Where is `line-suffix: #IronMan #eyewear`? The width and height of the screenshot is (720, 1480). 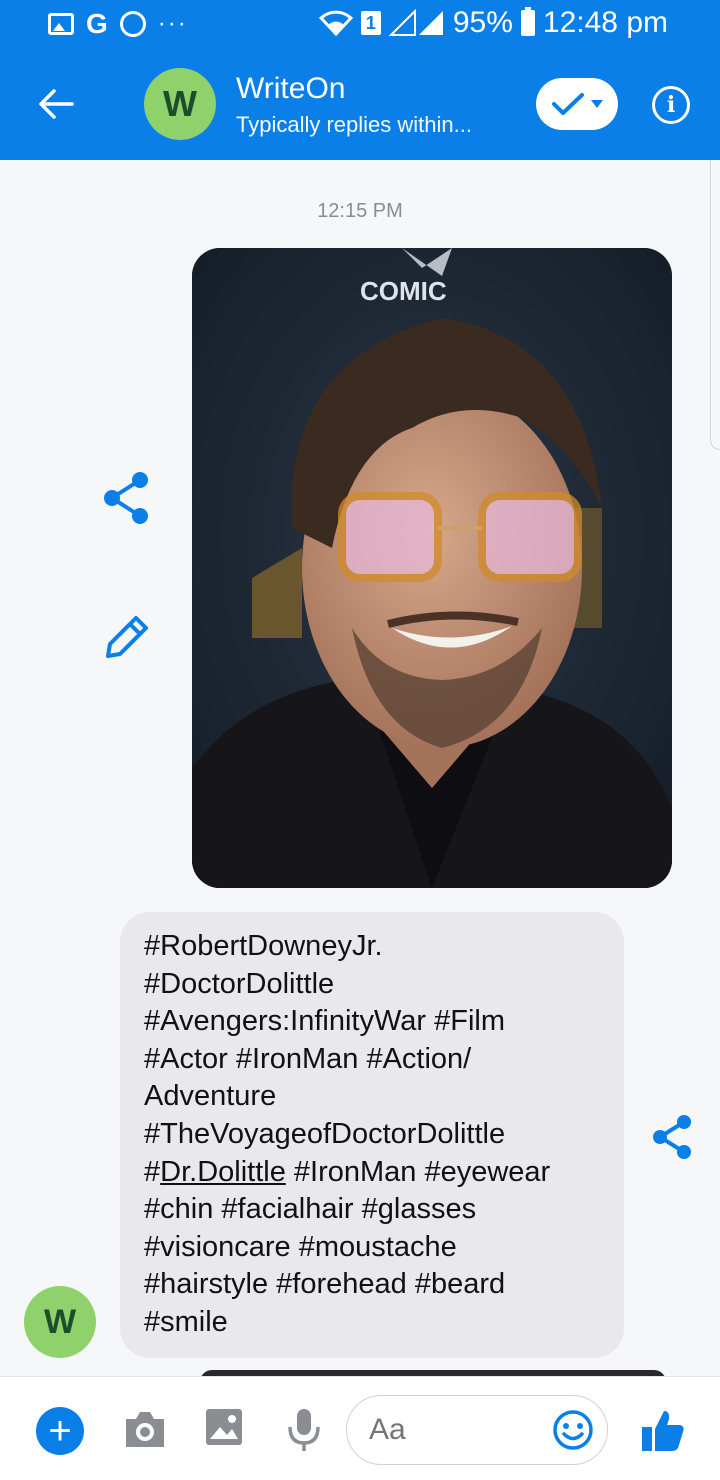
line-suffix: #IronMan #eyewear is located at coordinates (418, 1171).